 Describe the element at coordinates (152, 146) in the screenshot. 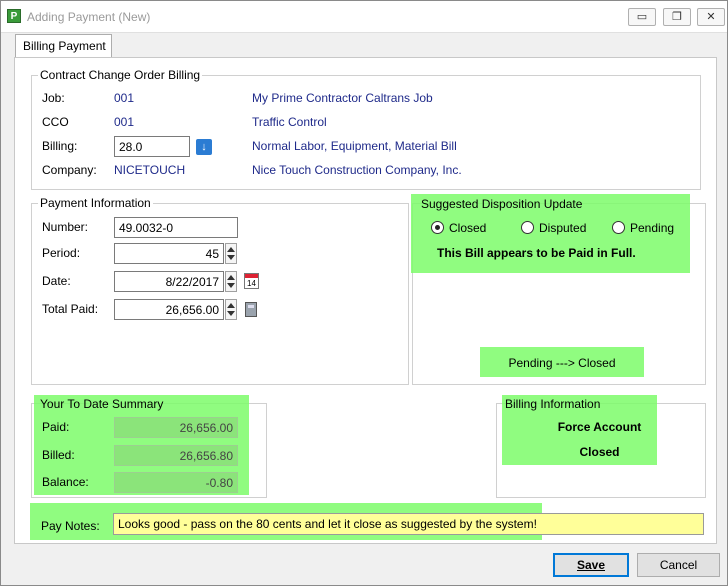

I see `billing-input: 28.0` at that location.